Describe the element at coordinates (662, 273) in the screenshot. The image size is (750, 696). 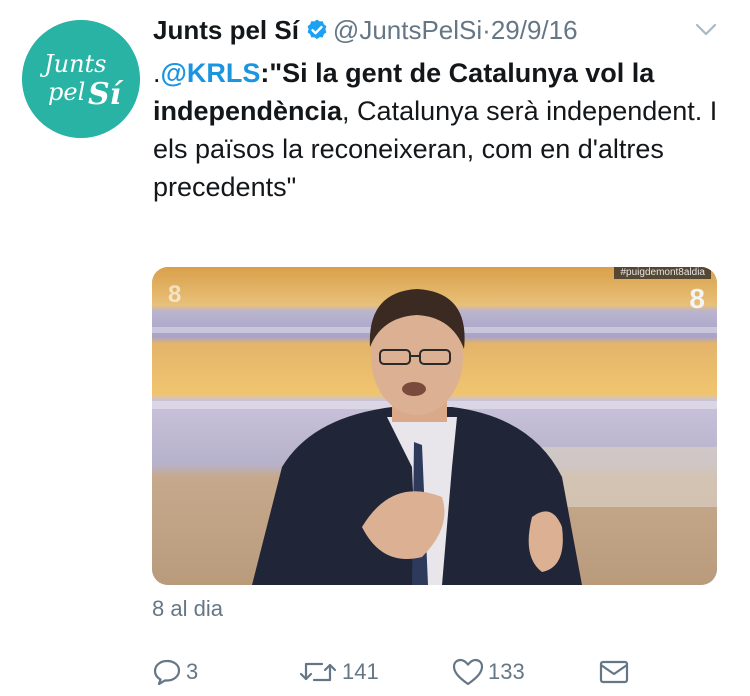
I see `media-hashtag: #puigdemont8aldia` at that location.